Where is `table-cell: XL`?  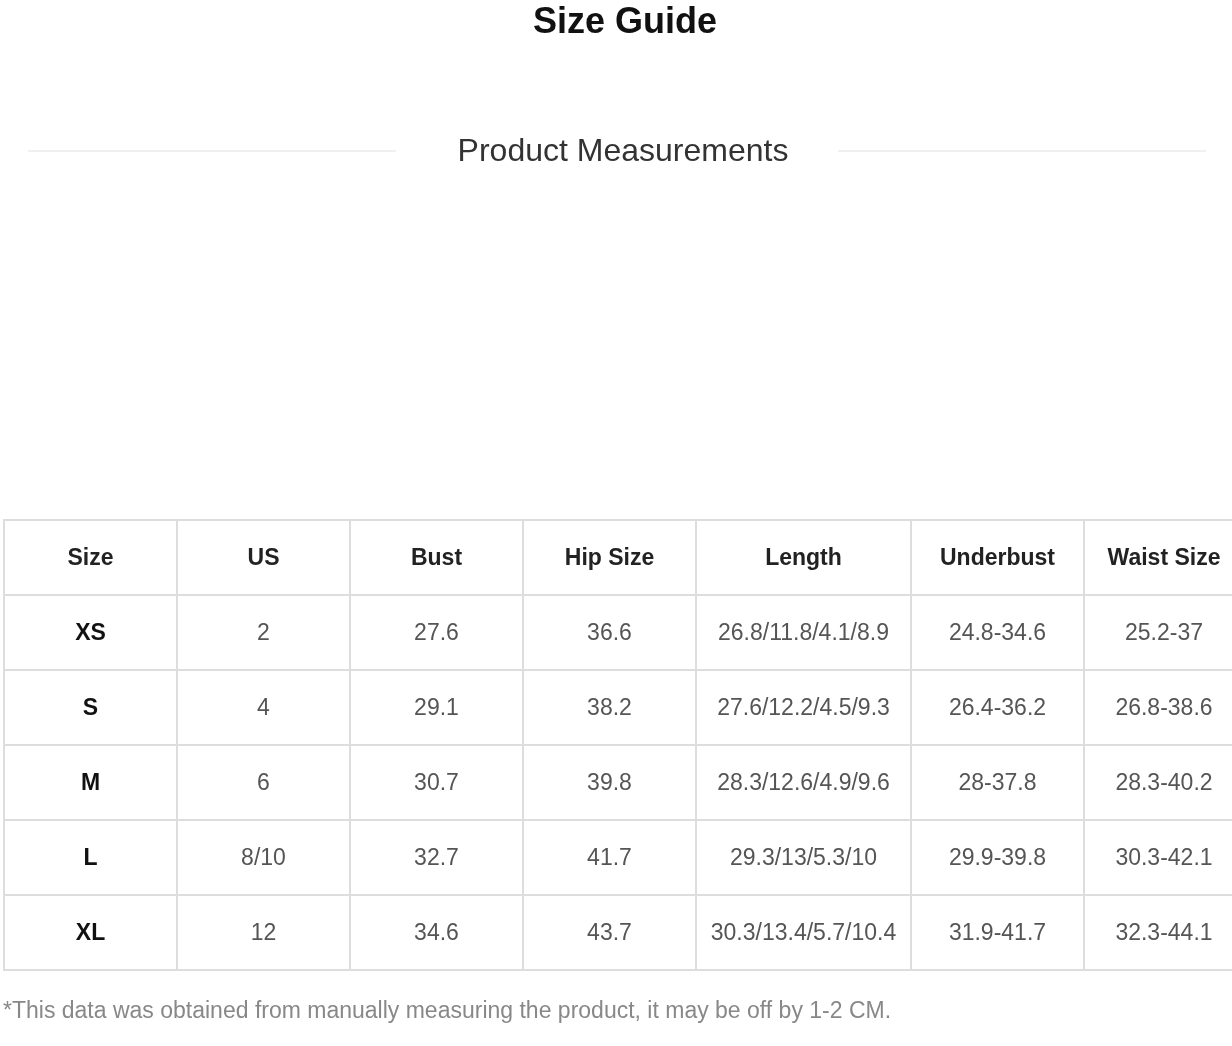
table-cell: XL is located at coordinates (90, 932).